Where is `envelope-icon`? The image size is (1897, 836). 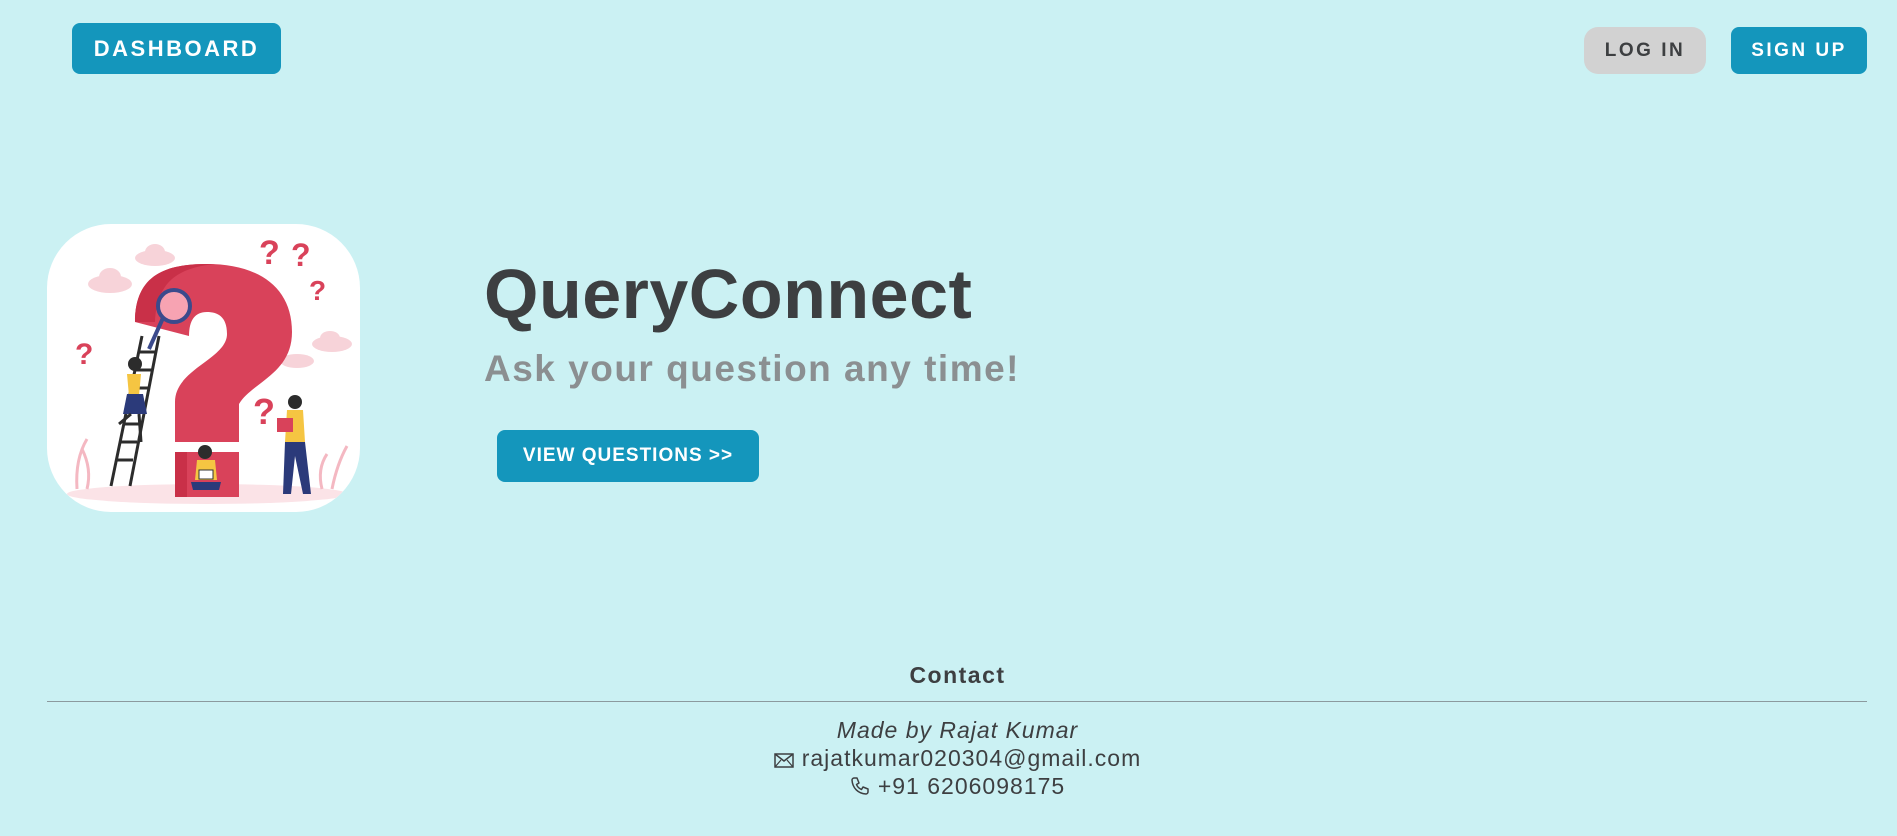 envelope-icon is located at coordinates (783, 760).